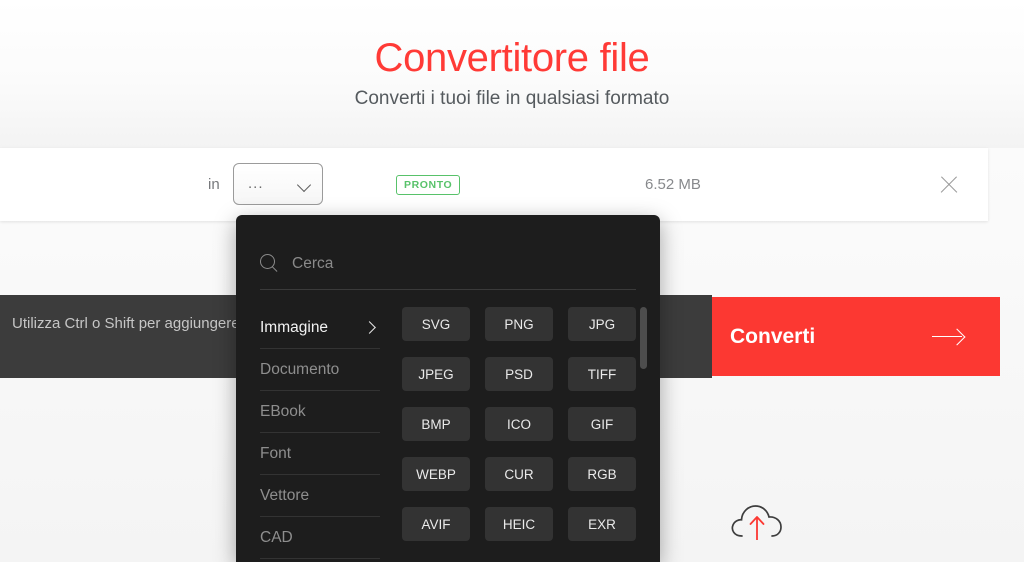 This screenshot has height=562, width=1024. I want to click on search-row, so click(448, 264).